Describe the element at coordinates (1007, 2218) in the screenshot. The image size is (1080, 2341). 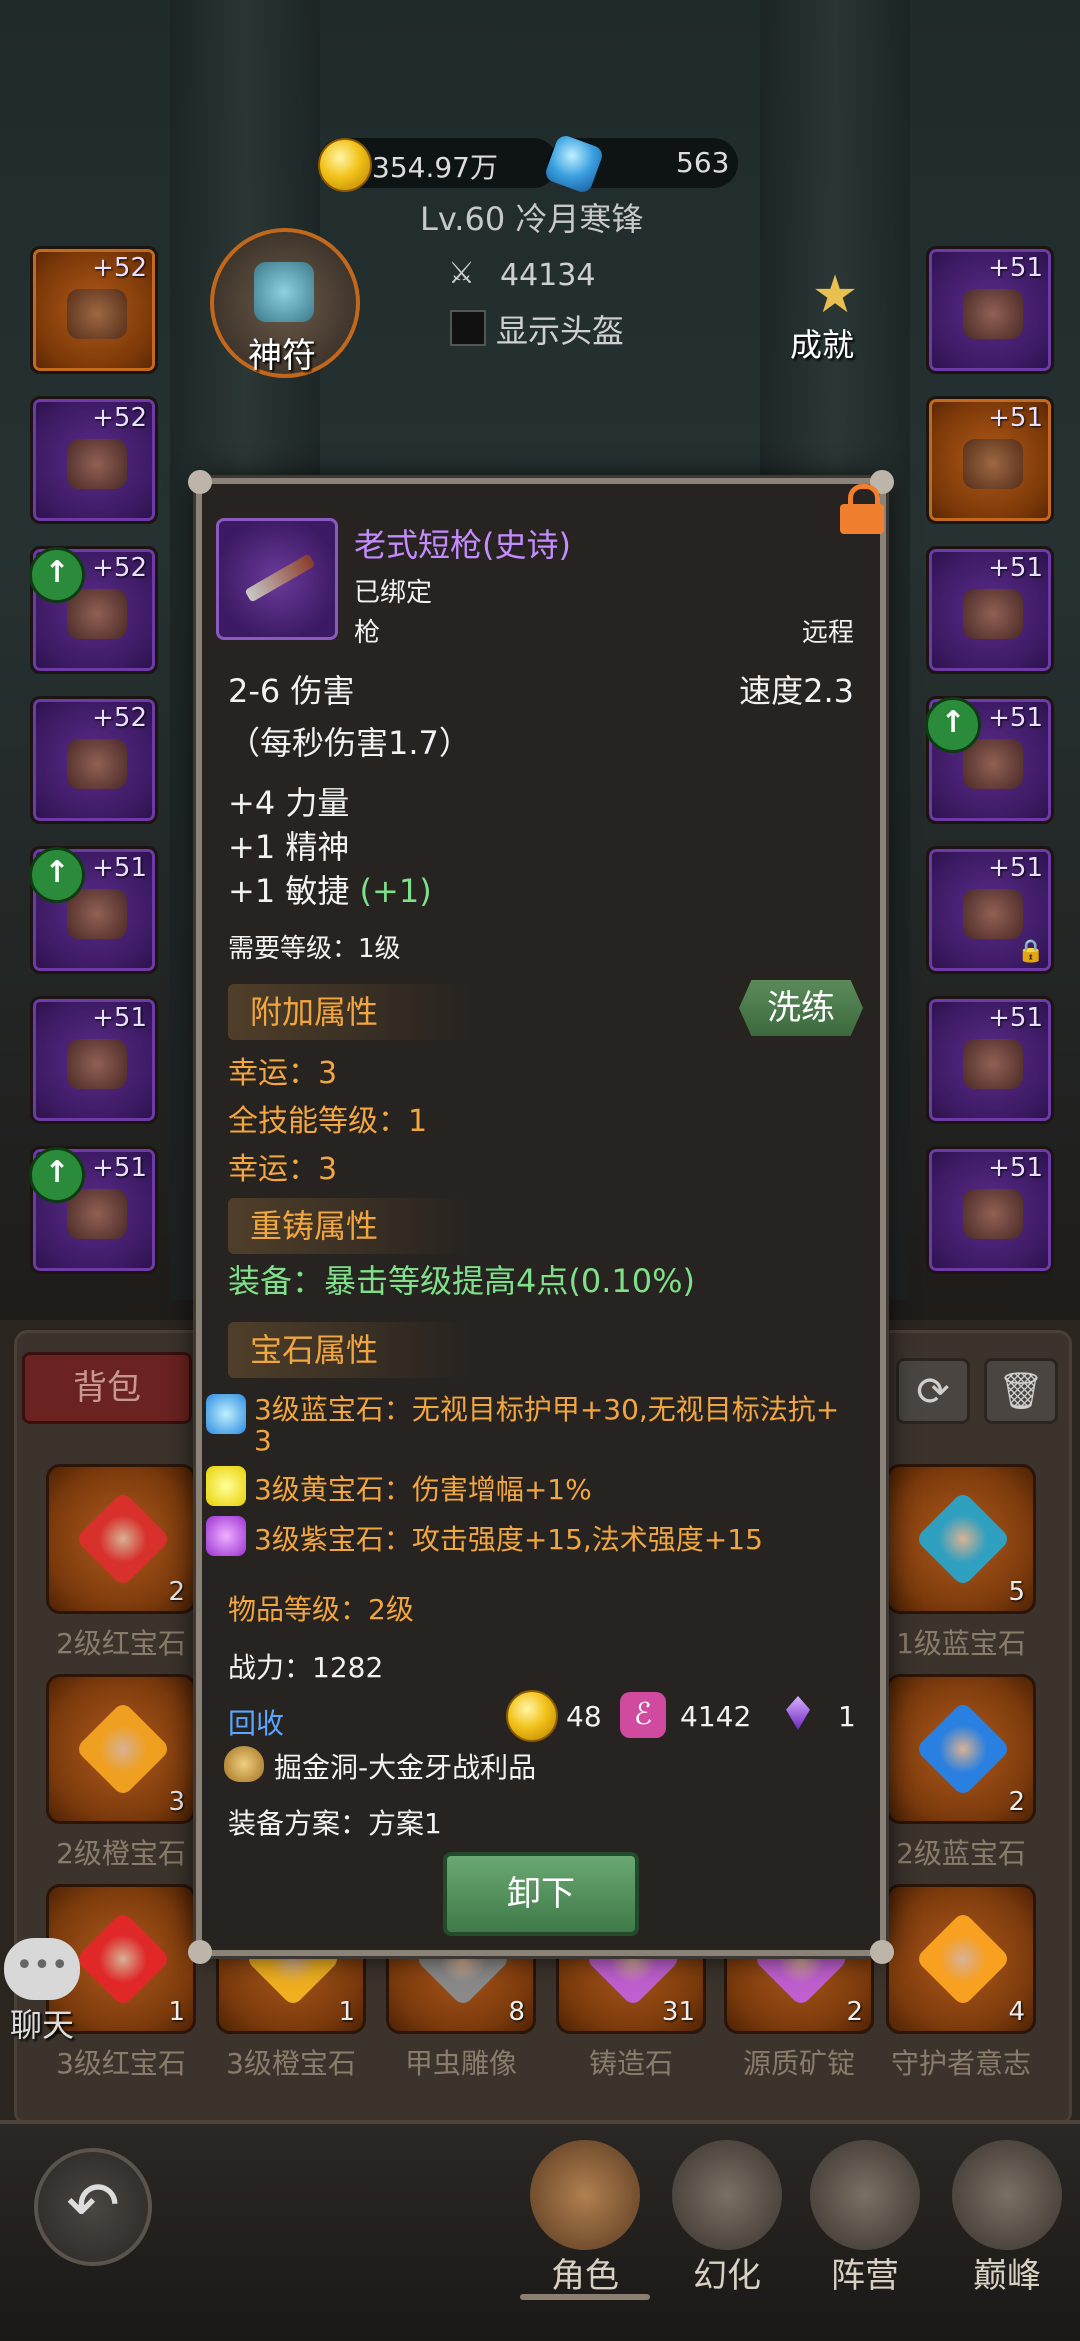
I see `nav-peak: 巅峰` at that location.